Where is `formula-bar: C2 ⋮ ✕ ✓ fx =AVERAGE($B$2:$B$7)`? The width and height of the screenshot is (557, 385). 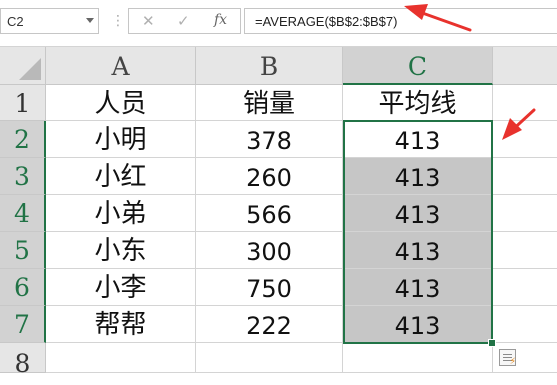
formula-bar: C2 ⋮ ✕ ✓ fx =AVERAGE($B$2:$B$7) is located at coordinates (278, 23).